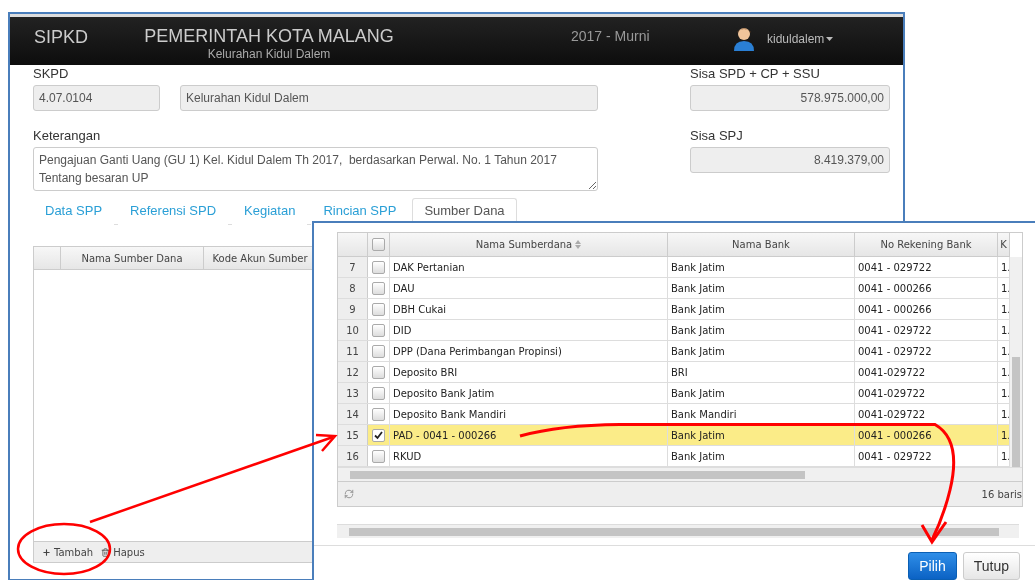 Image resolution: width=1035 pixels, height=580 pixels. I want to click on close-button: Tutup, so click(991, 566).